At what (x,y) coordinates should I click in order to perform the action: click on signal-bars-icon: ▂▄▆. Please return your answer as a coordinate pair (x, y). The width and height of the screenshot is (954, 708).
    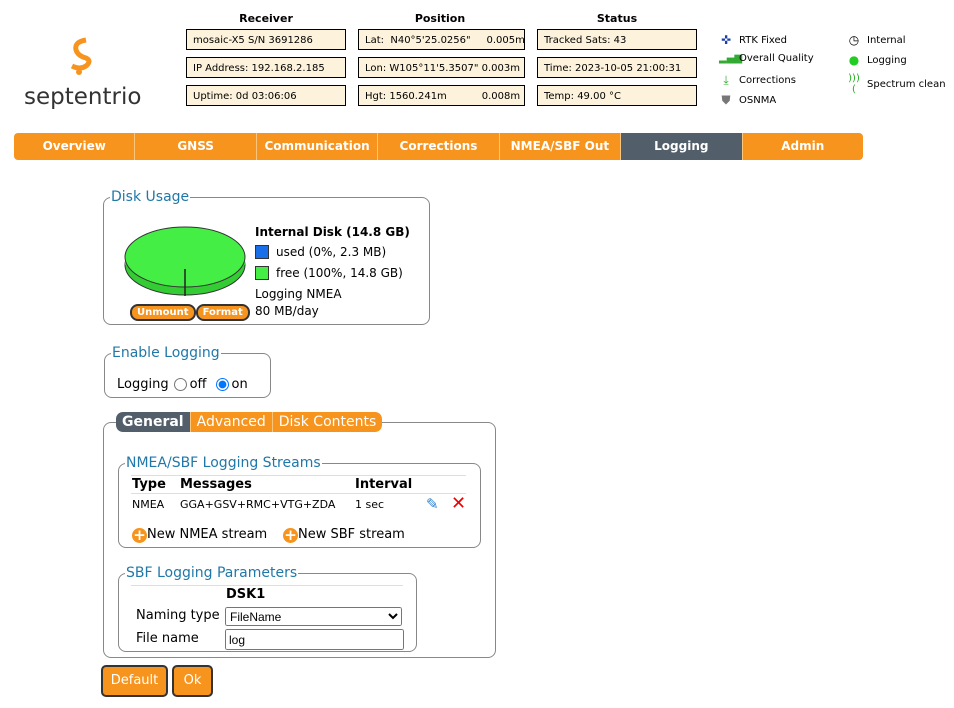
    Looking at the image, I should click on (731, 58).